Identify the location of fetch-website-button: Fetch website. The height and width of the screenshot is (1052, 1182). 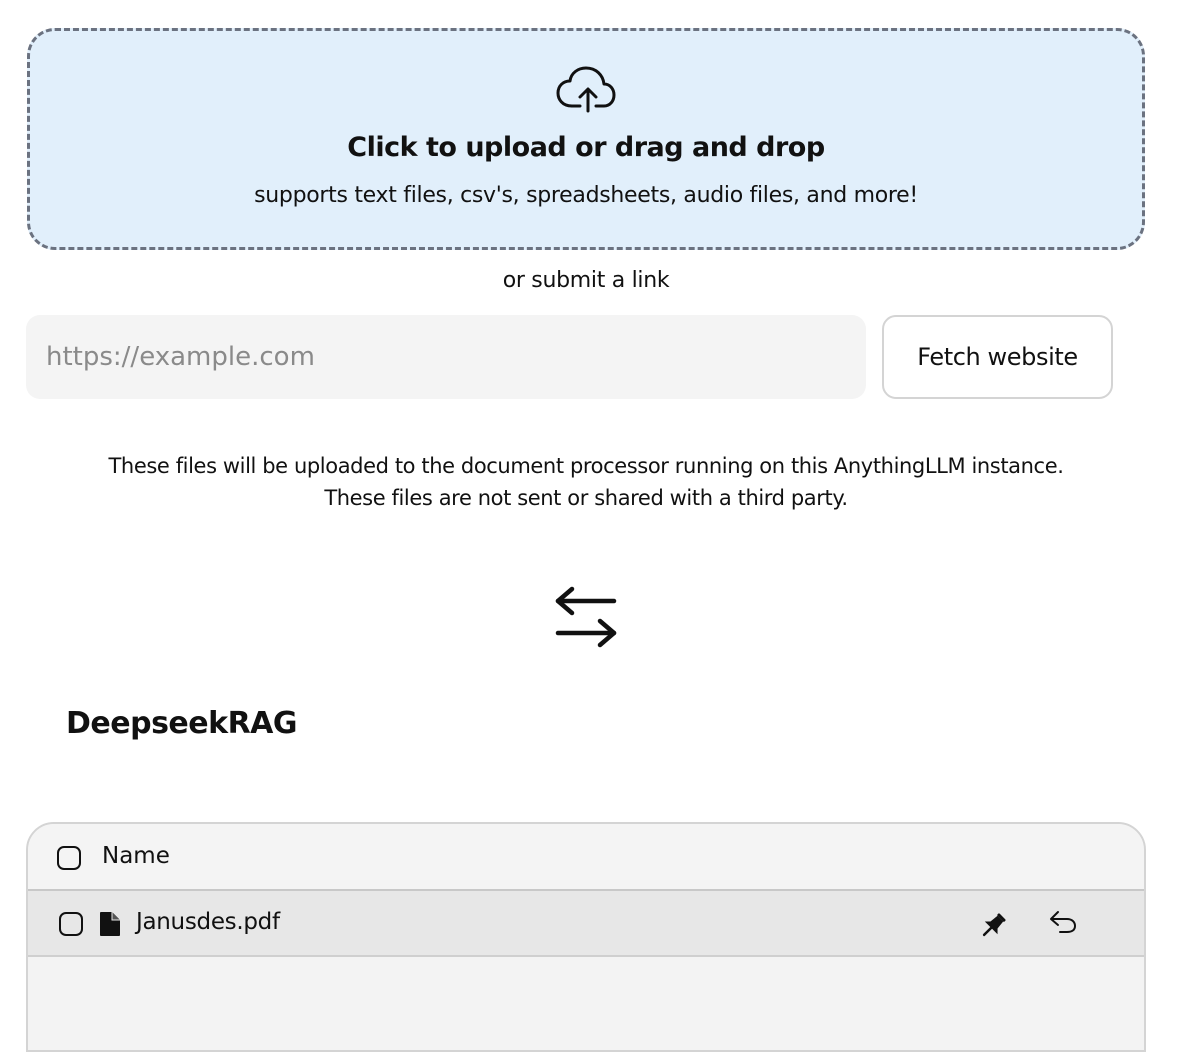
(997, 357).